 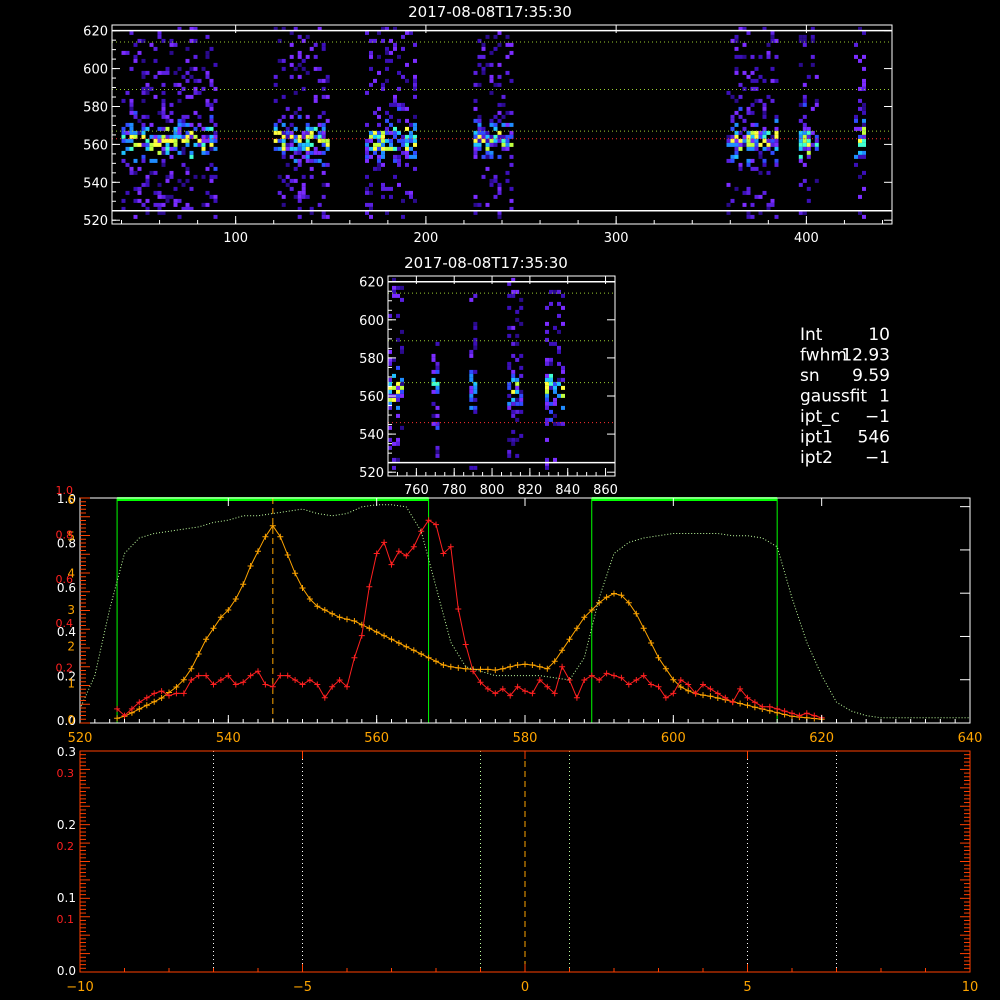 I want to click on p1-ytick-label: 600, so click(x=95, y=70).